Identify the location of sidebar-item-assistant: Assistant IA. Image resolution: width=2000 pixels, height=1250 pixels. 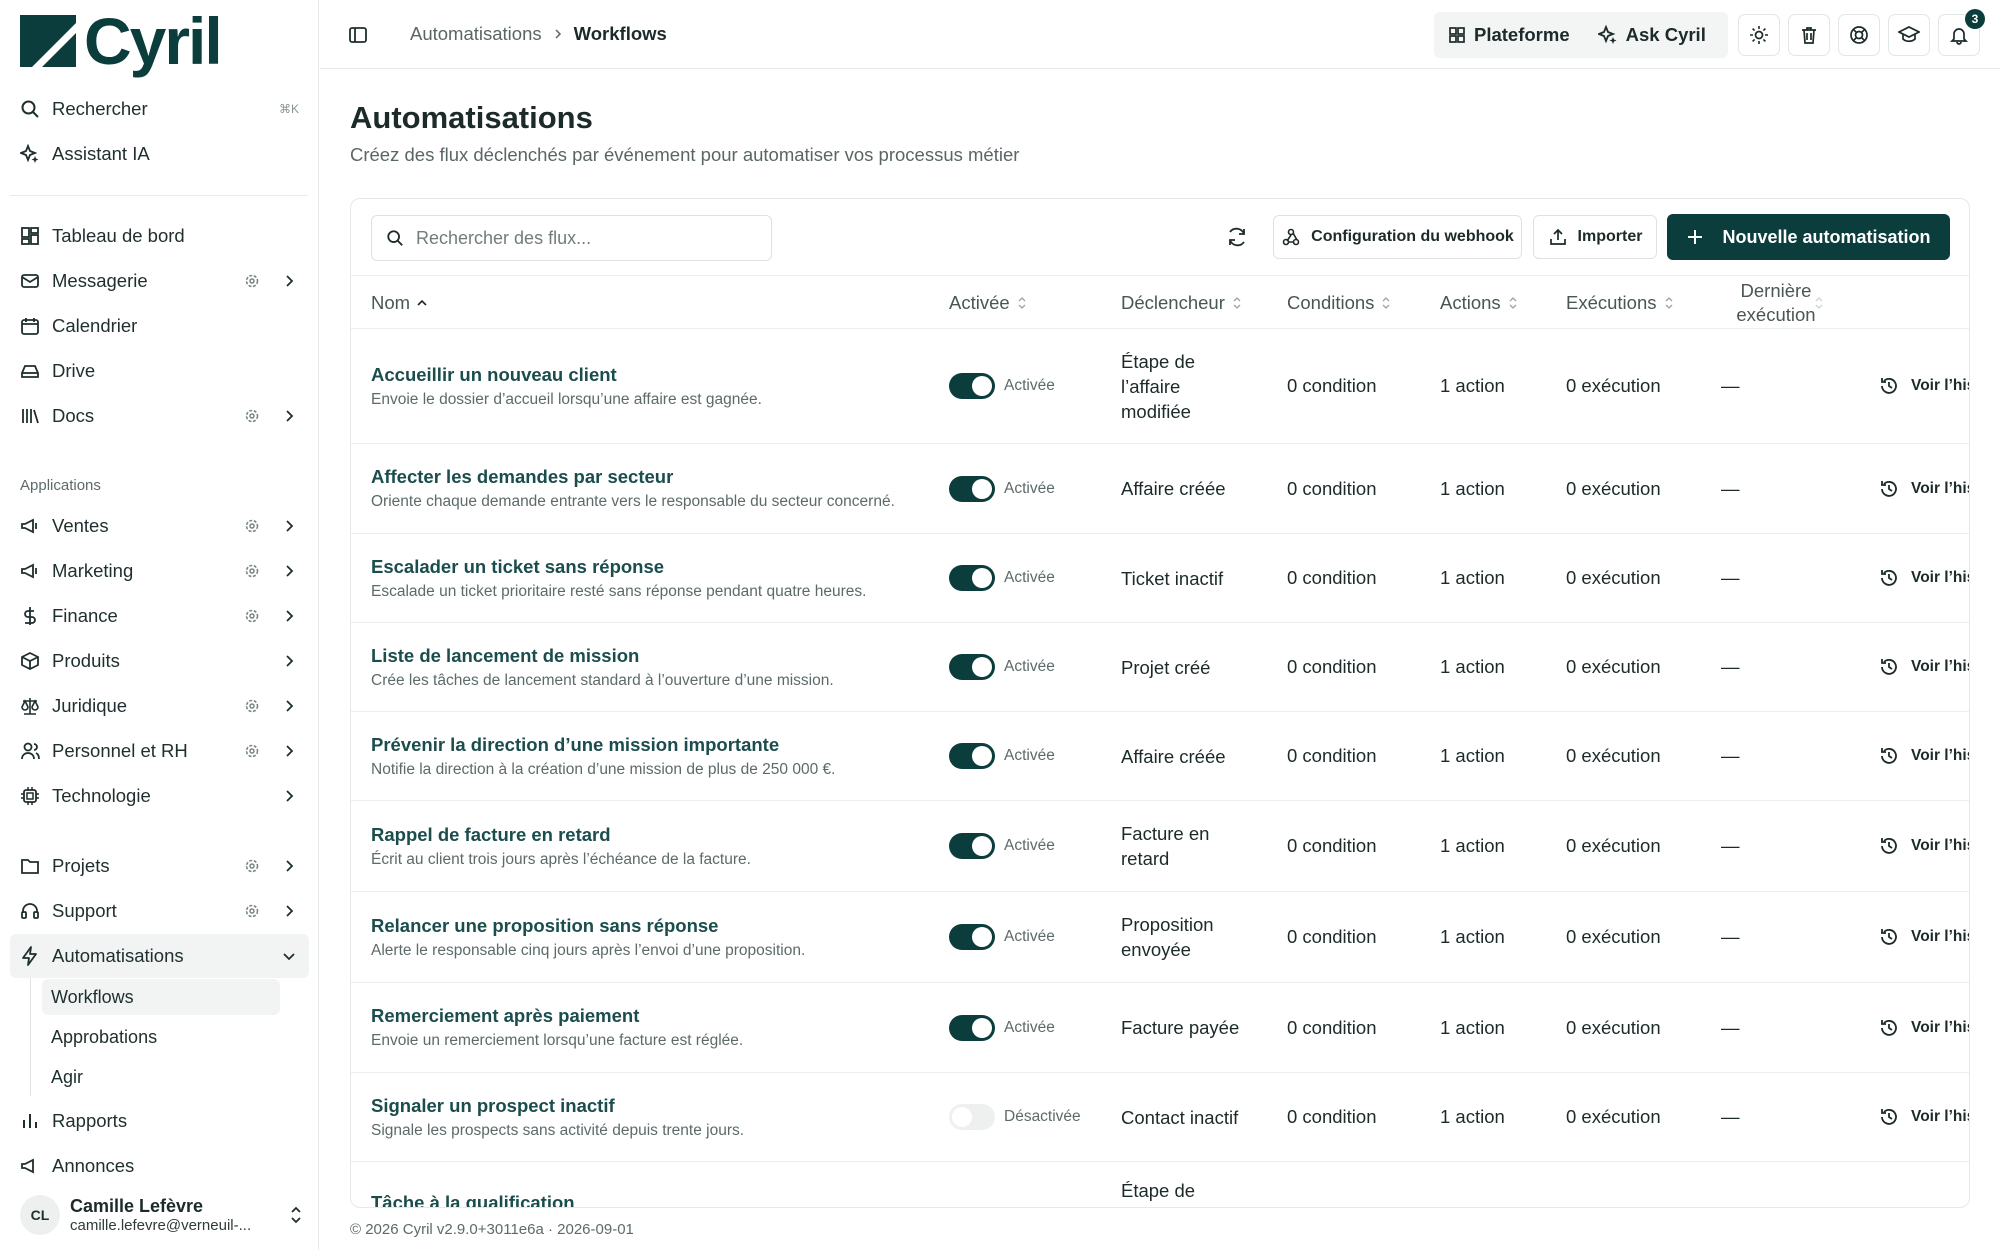
(159, 154).